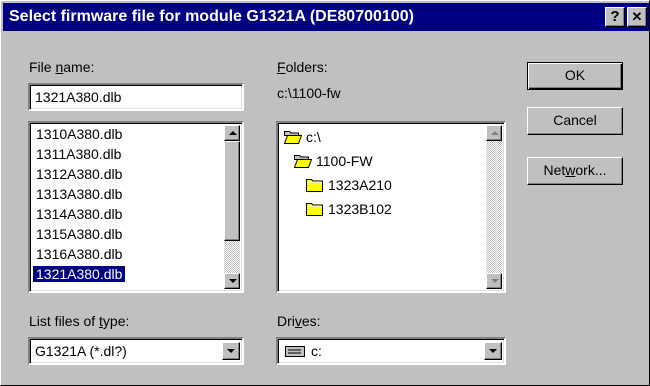 This screenshot has height=386, width=650. What do you see at coordinates (302, 67) in the screenshot?
I see `folders-label: Folders:` at bounding box center [302, 67].